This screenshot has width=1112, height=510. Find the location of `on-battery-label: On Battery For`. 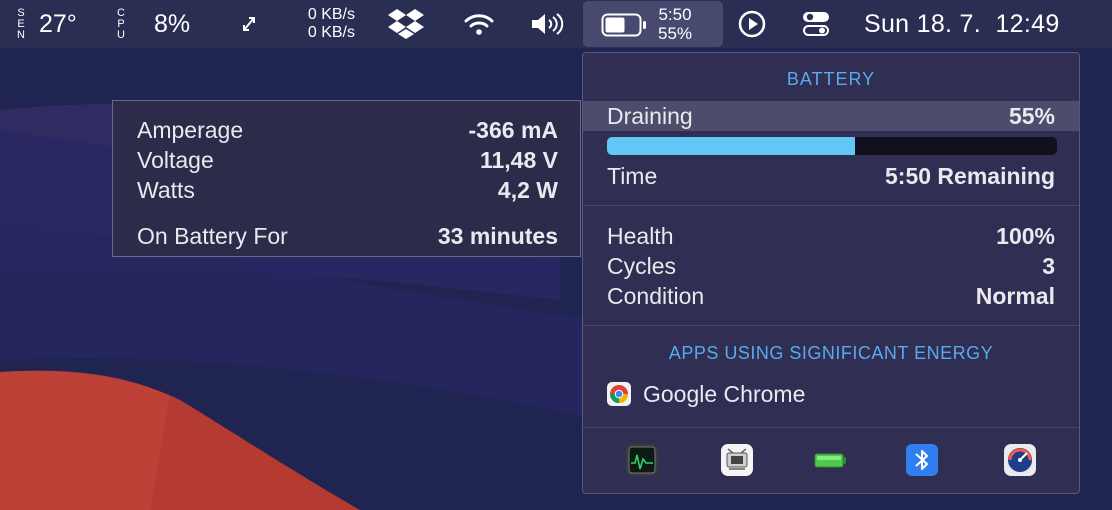

on-battery-label: On Battery For is located at coordinates (212, 235).